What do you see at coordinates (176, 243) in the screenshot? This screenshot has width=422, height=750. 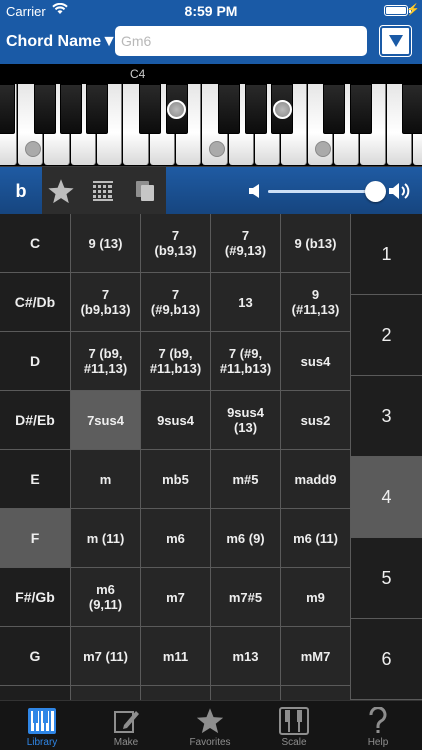 I see `chord-cell: 7 (b9,13)` at bounding box center [176, 243].